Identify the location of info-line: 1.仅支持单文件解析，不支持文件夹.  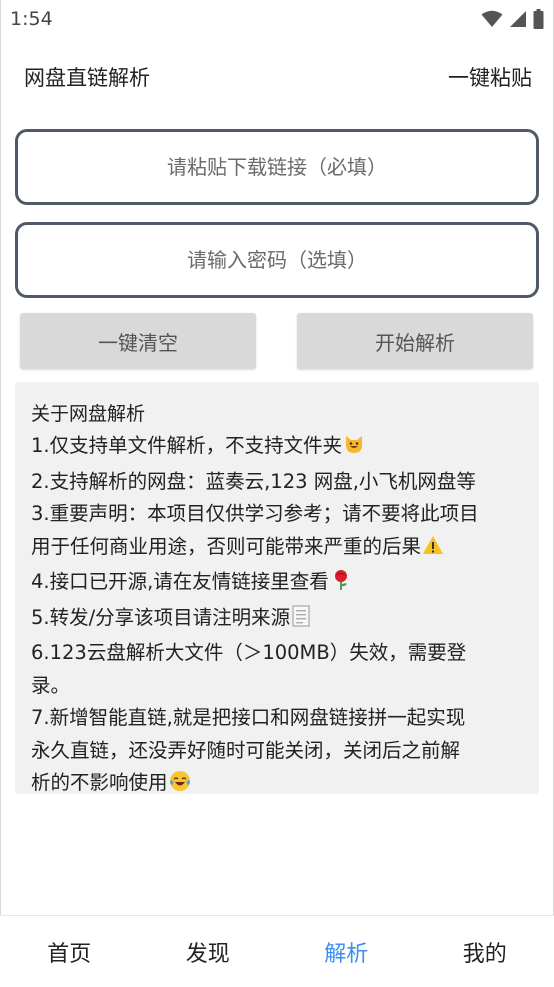
(278, 448).